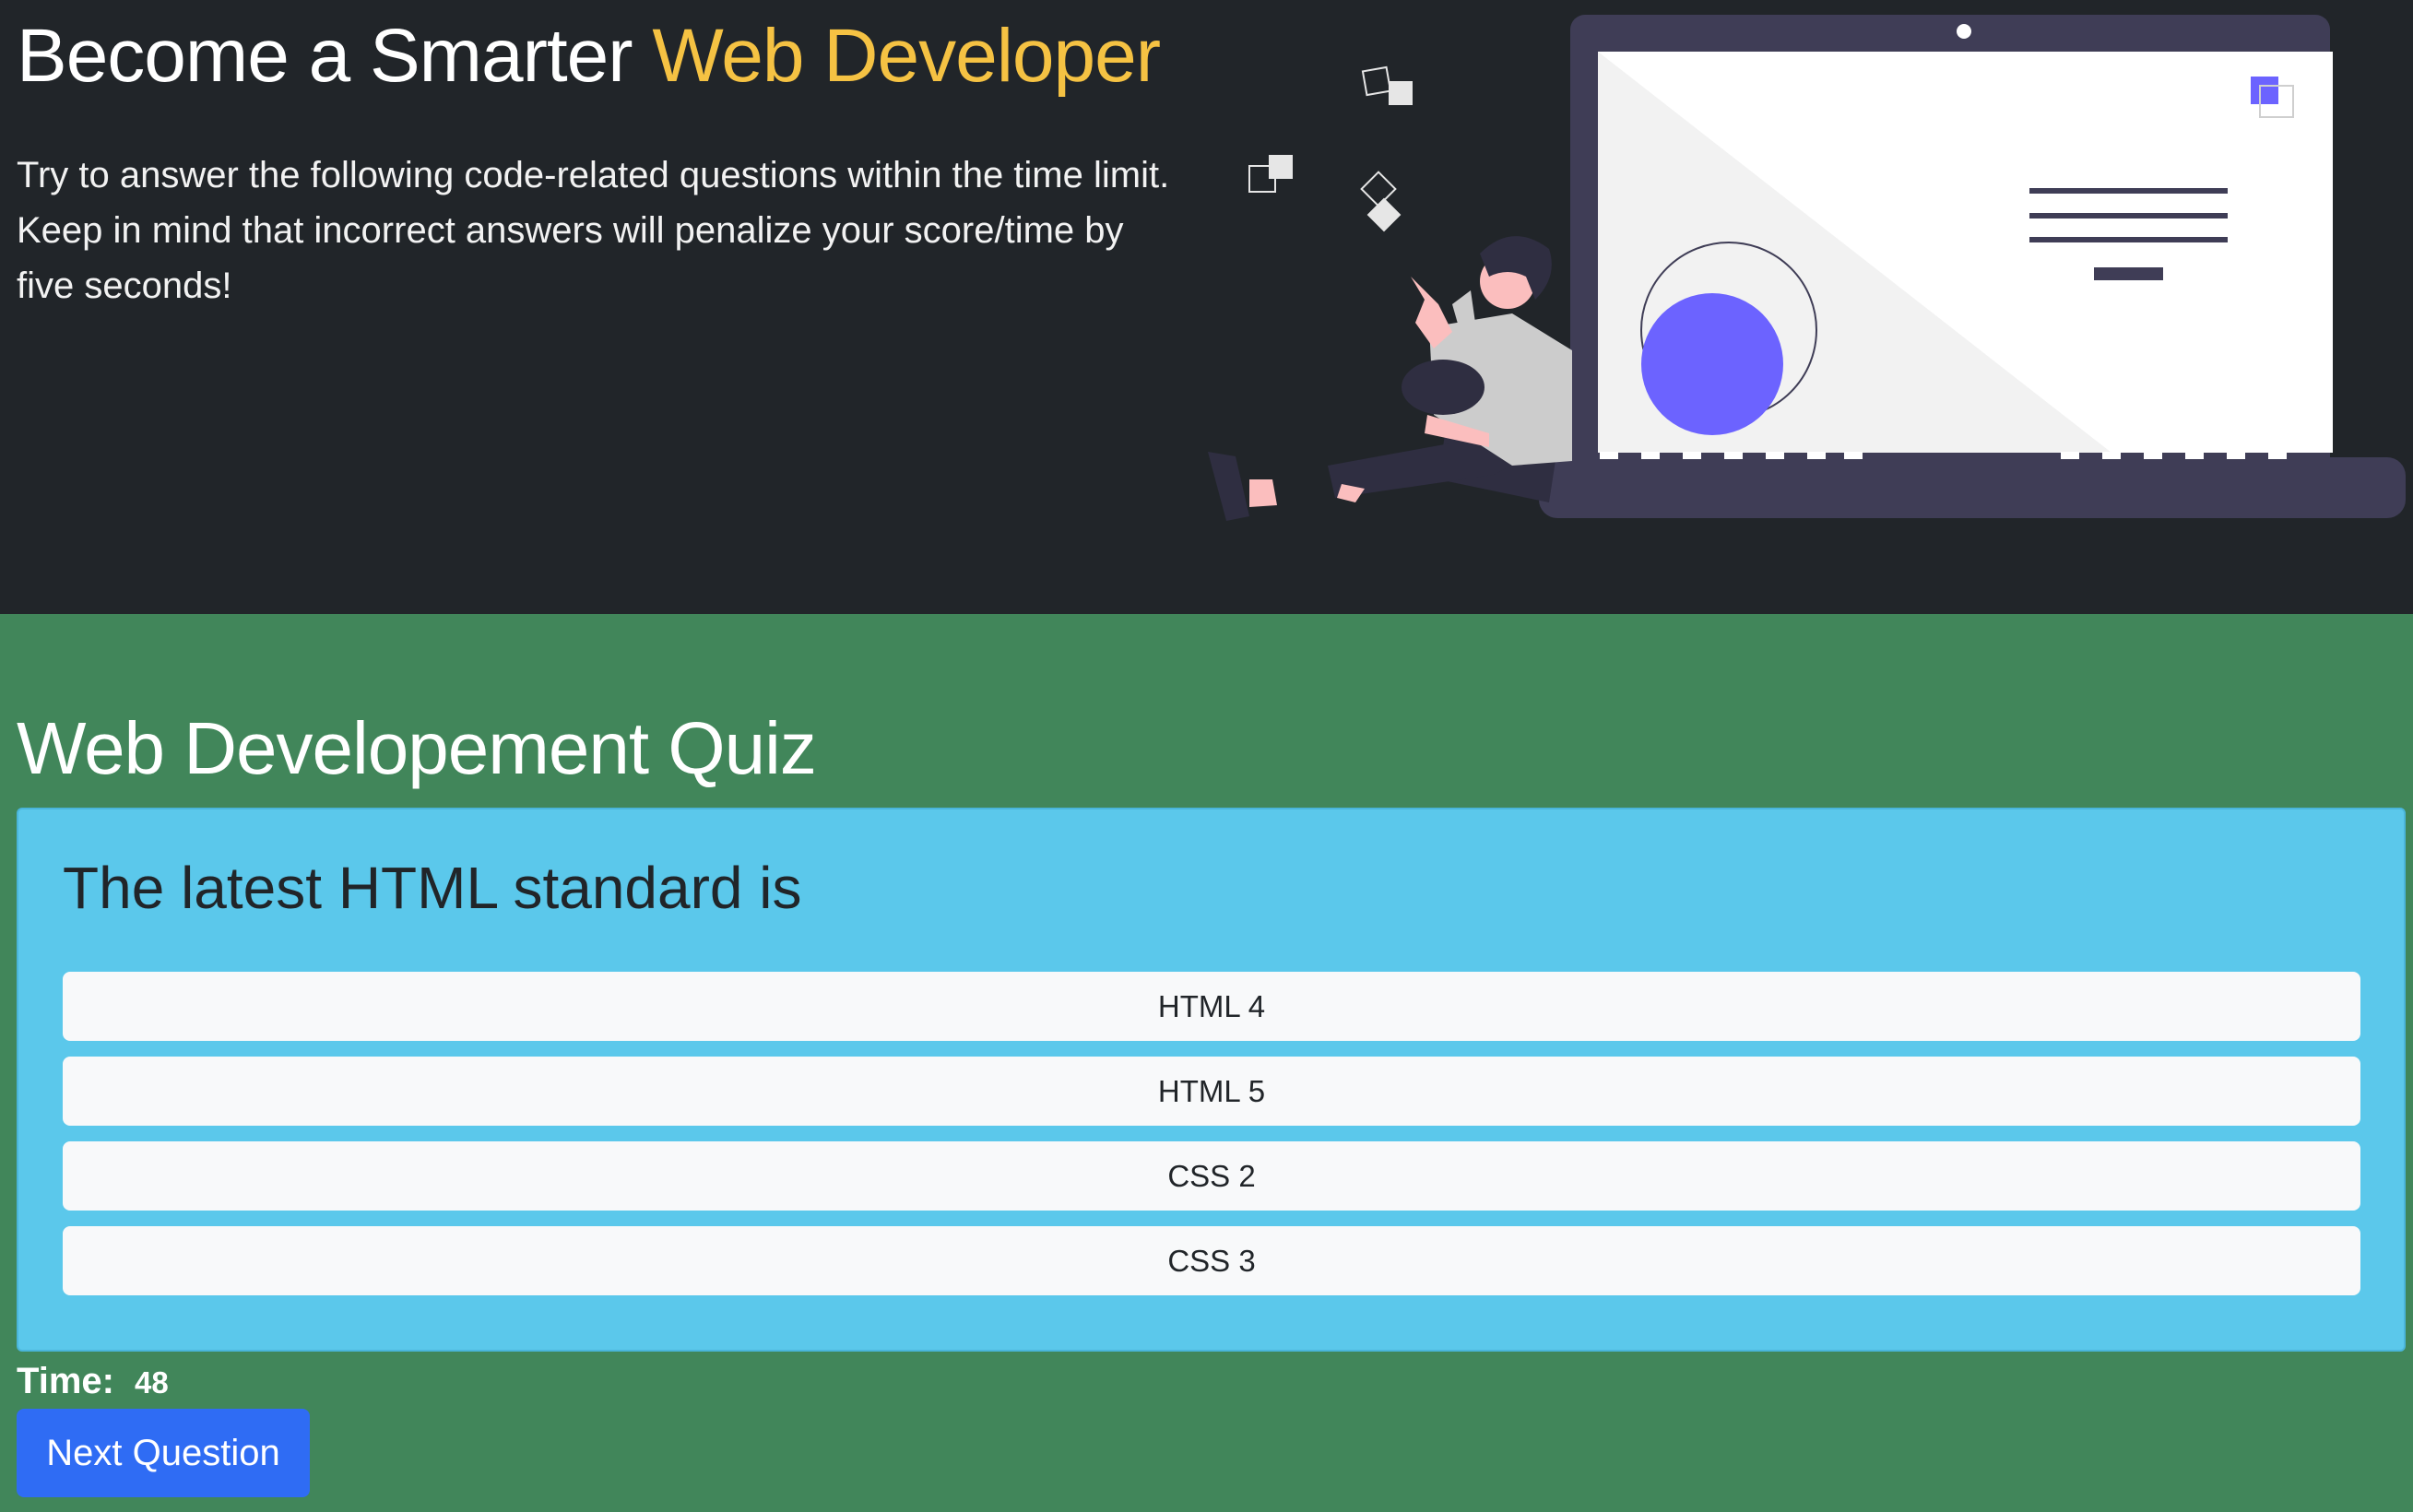 The image size is (2413, 1512). I want to click on timer: Time: 48, so click(93, 1381).